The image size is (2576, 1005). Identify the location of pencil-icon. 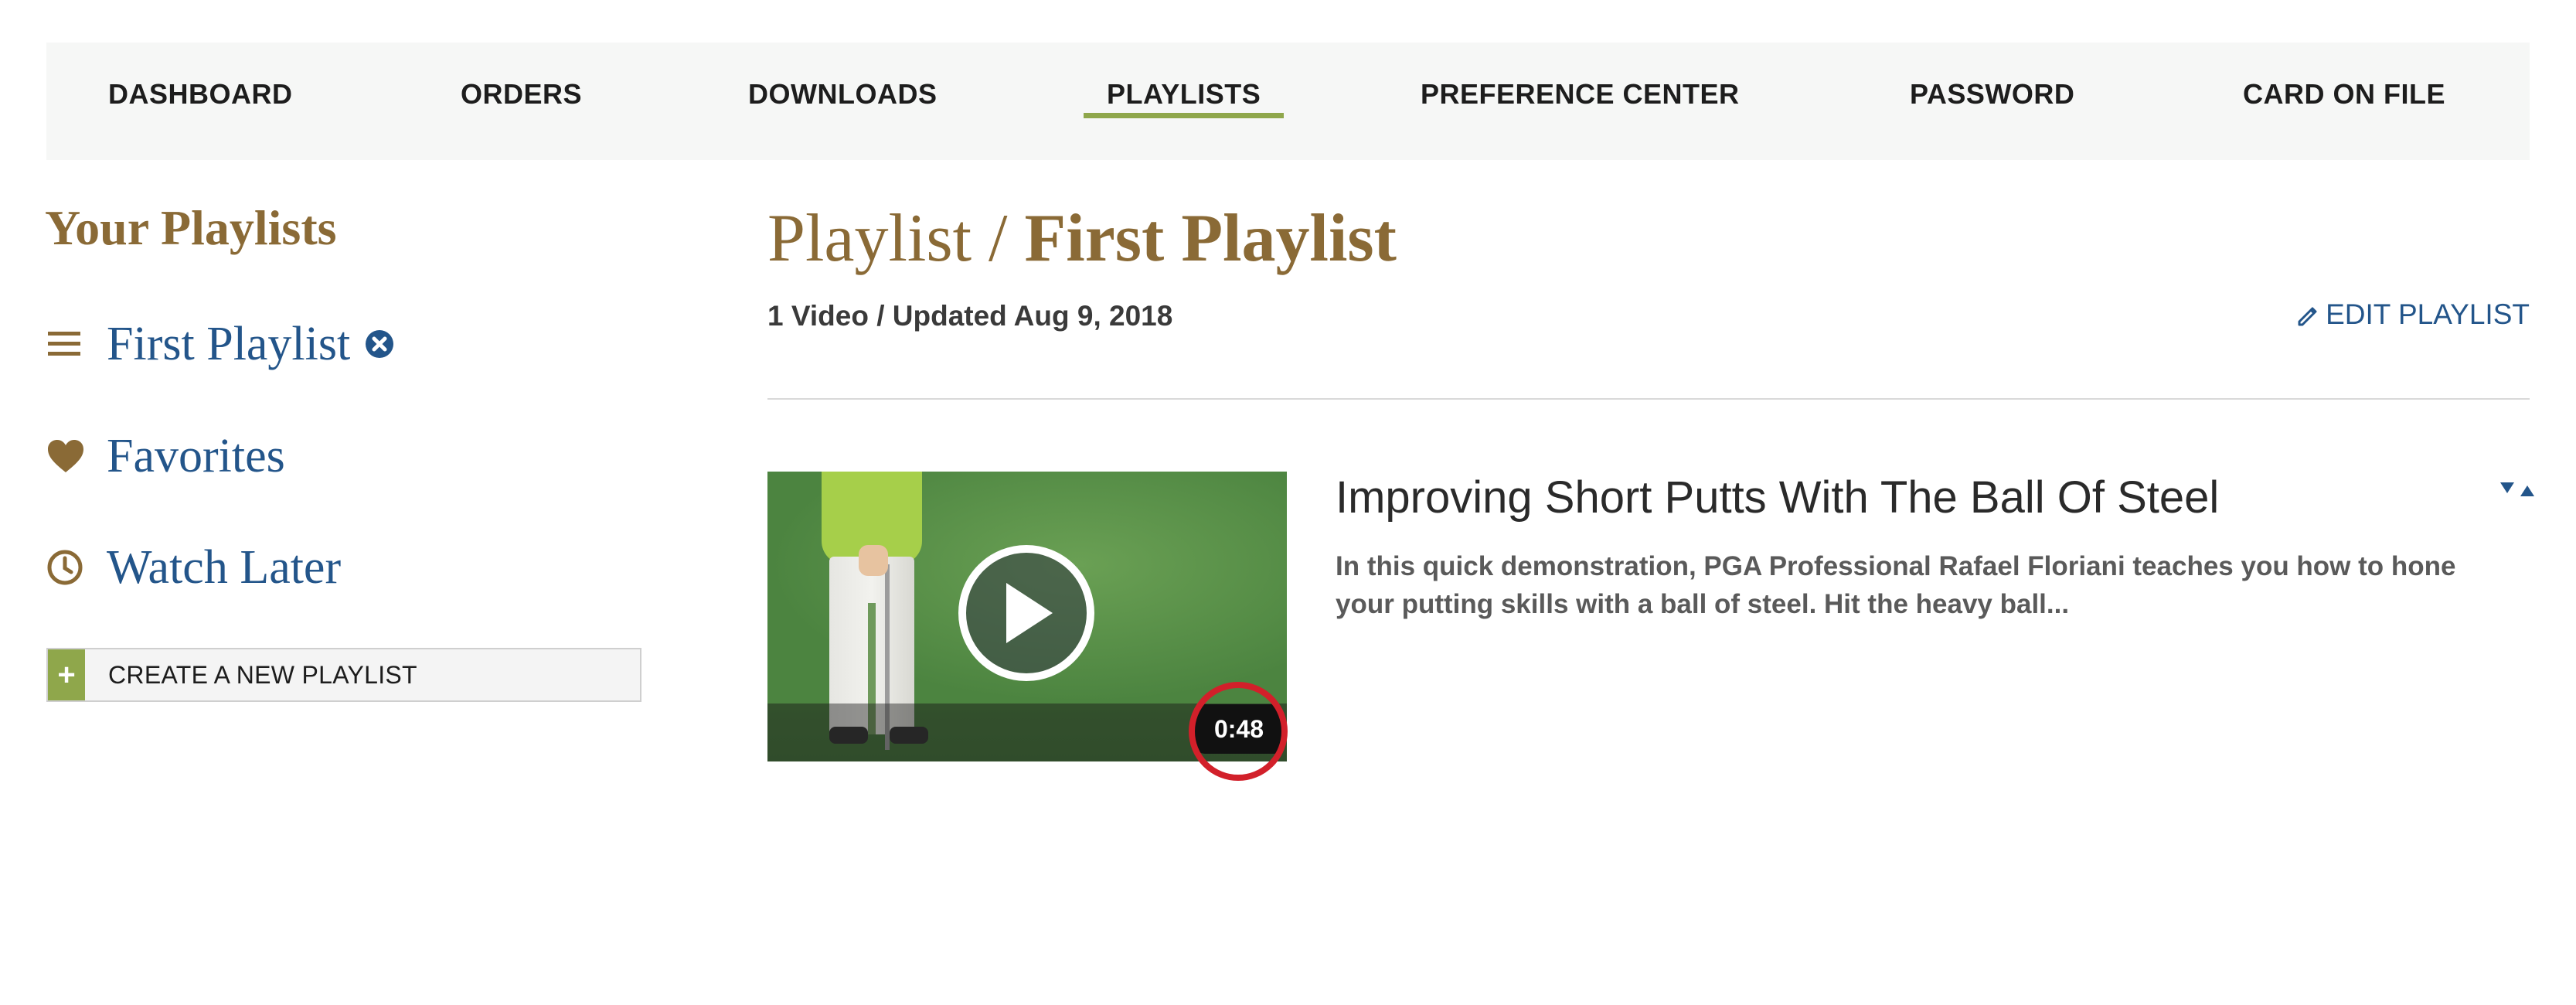
(2307, 316).